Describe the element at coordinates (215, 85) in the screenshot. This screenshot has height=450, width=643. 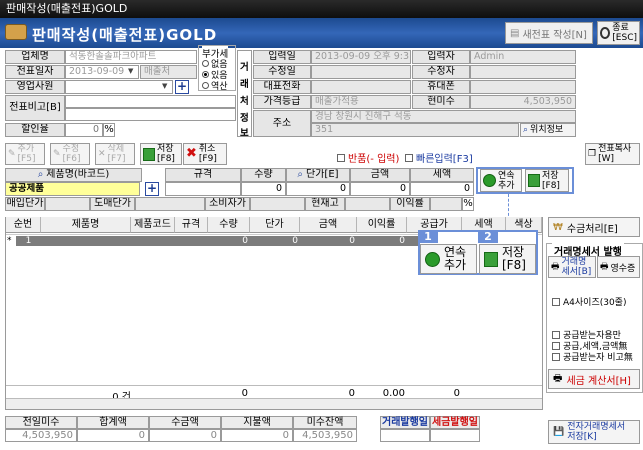
I see `vat-option-reverse: 역산` at that location.